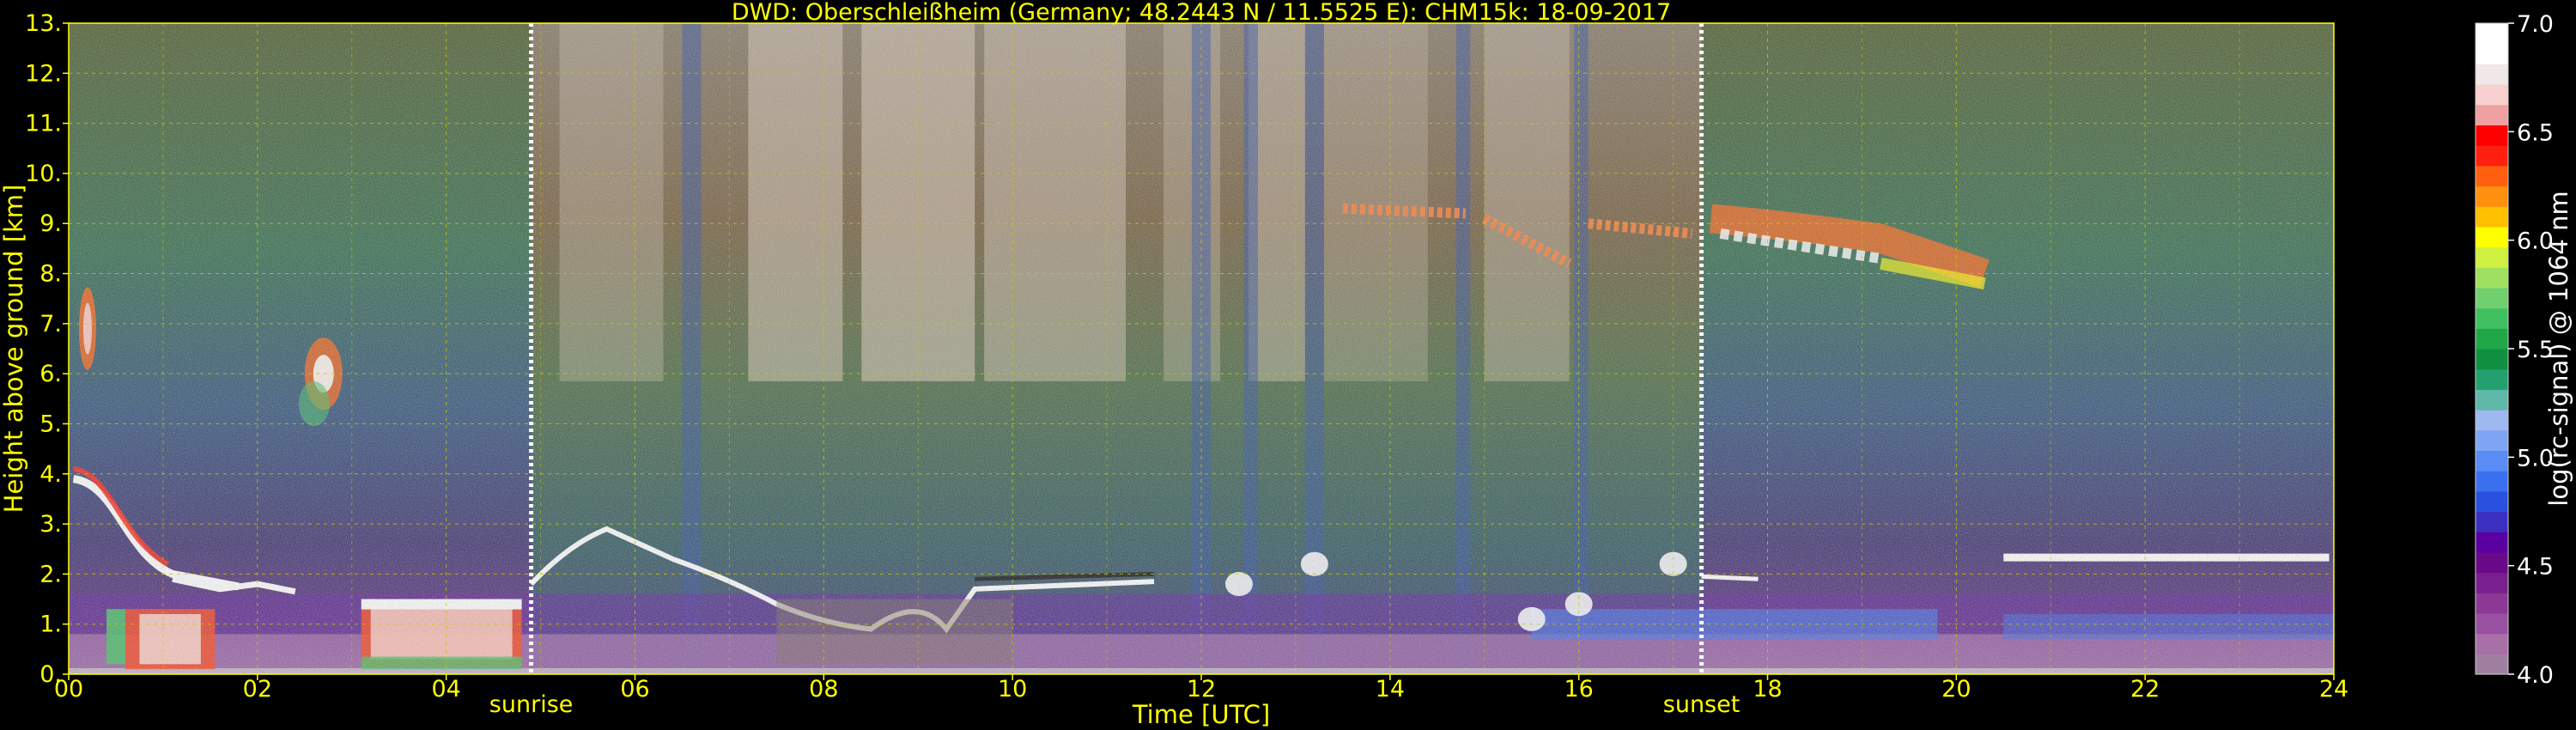  Describe the element at coordinates (50, 274) in the screenshot. I see `y-tick-label: 8.` at that location.